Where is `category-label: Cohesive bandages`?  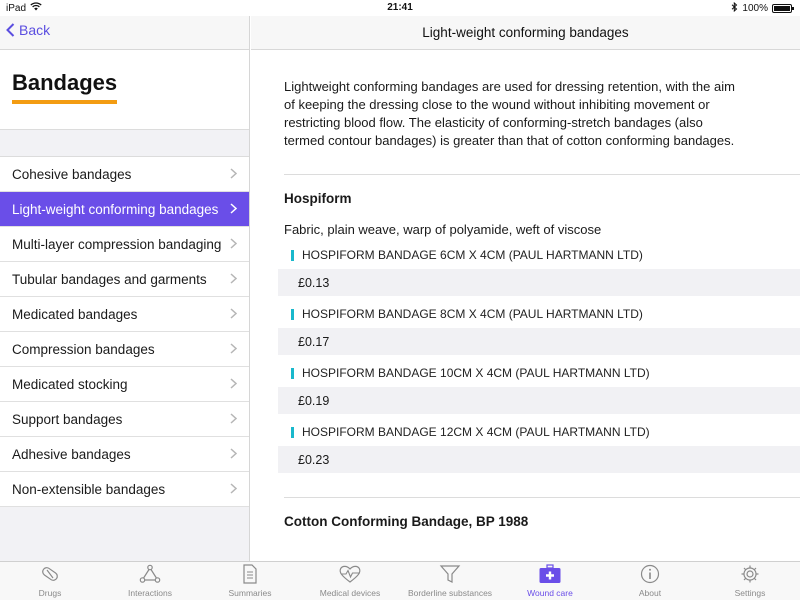 category-label: Cohesive bandages is located at coordinates (72, 174).